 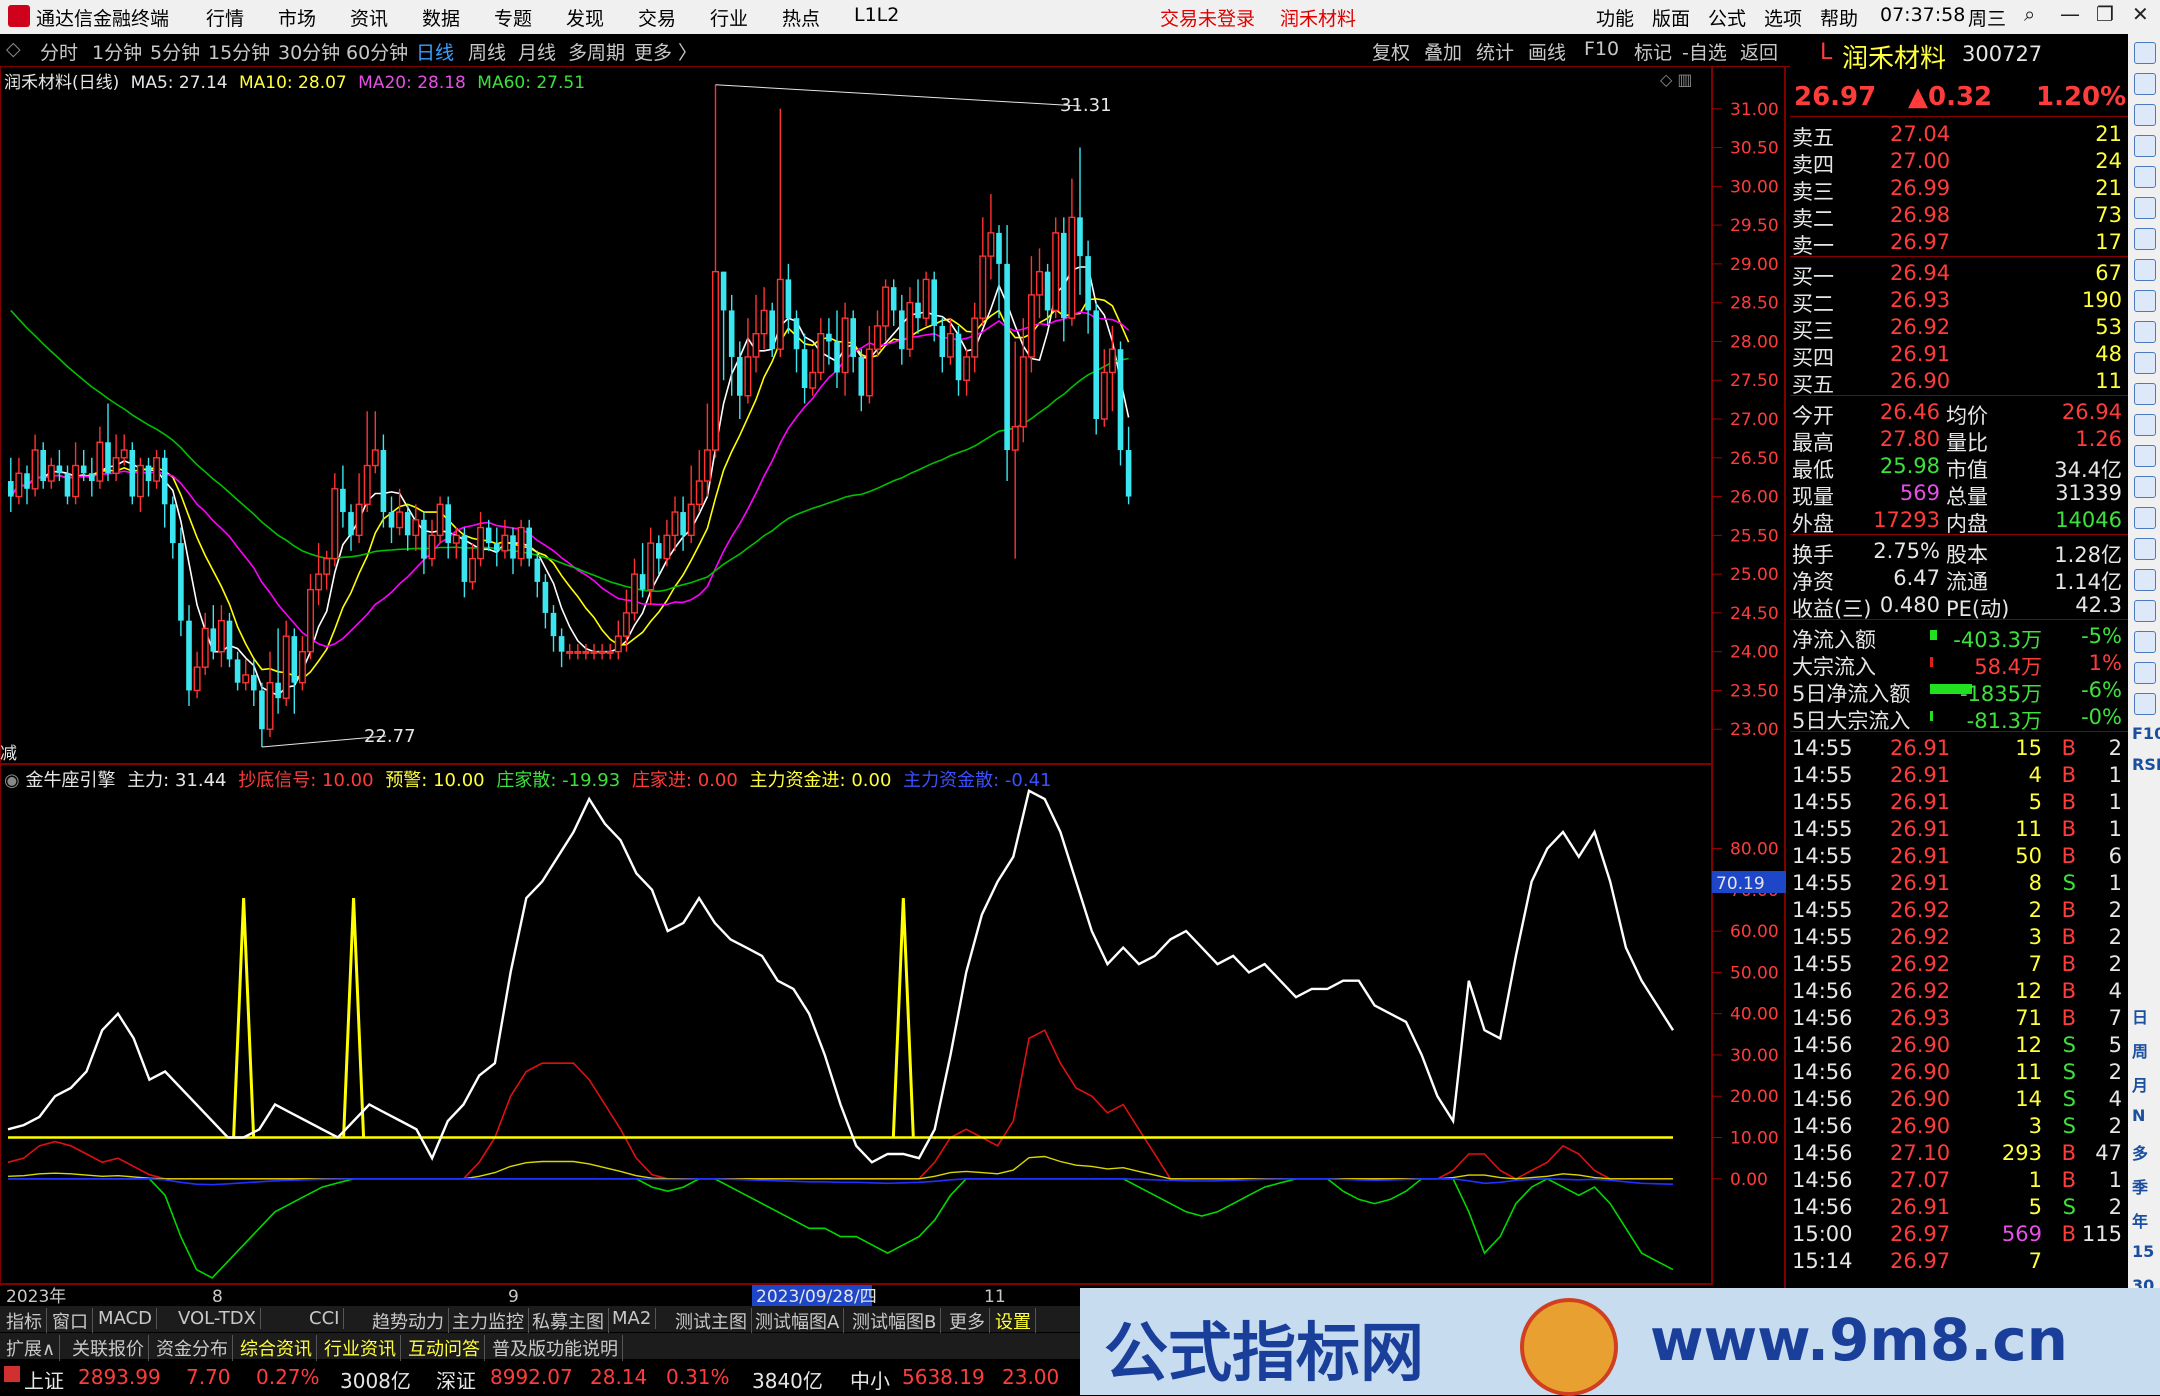 What do you see at coordinates (596, 51) in the screenshot?
I see `period-multi: 多周期` at bounding box center [596, 51].